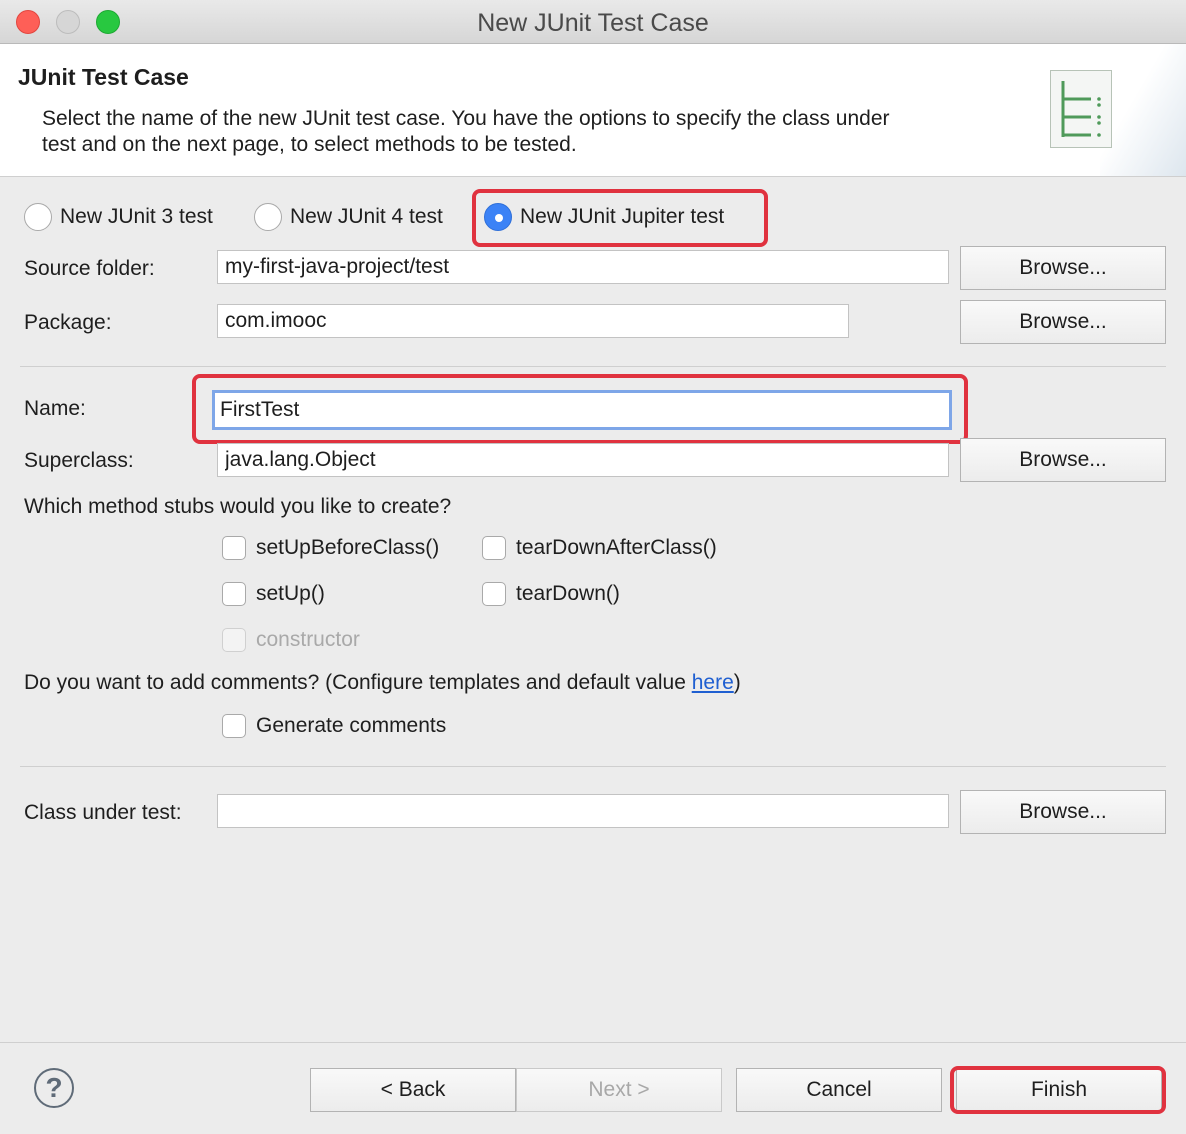 Image resolution: width=1186 pixels, height=1134 pixels. What do you see at coordinates (54, 1088) in the screenshot?
I see `help-icon: ?` at bounding box center [54, 1088].